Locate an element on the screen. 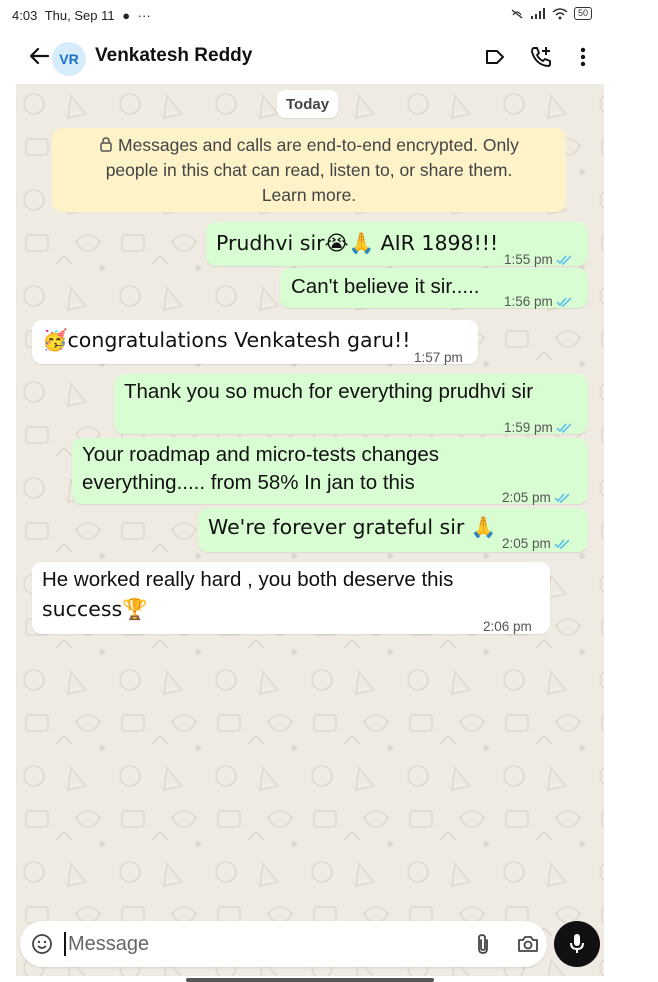 Image resolution: width=658 pixels, height=982 pixels. message-bubble-outgoing: Can't believe it sir..... 1:56 pm is located at coordinates (434, 288).